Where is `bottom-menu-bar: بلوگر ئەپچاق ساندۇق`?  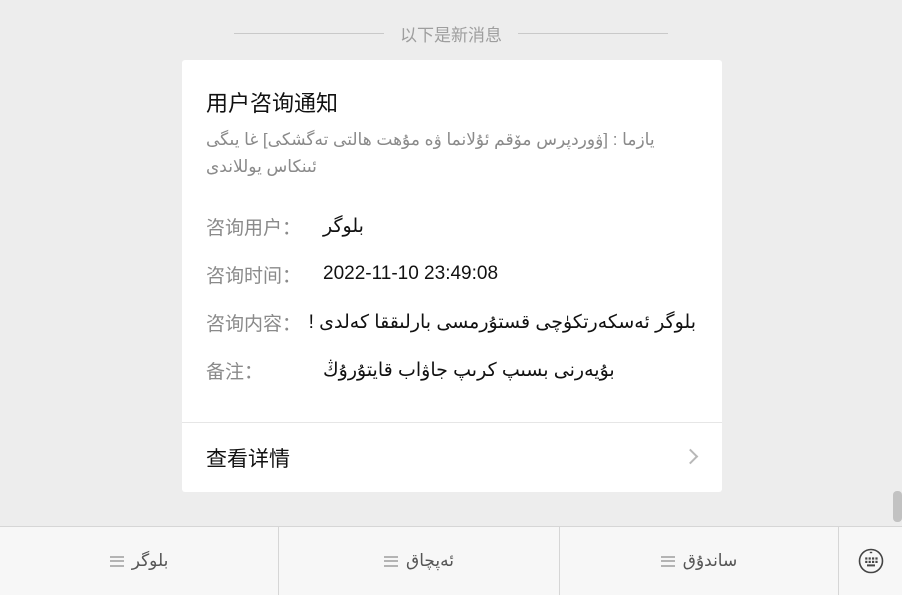 bottom-menu-bar: بلوگر ئەپچاق ساندۇق is located at coordinates (451, 560).